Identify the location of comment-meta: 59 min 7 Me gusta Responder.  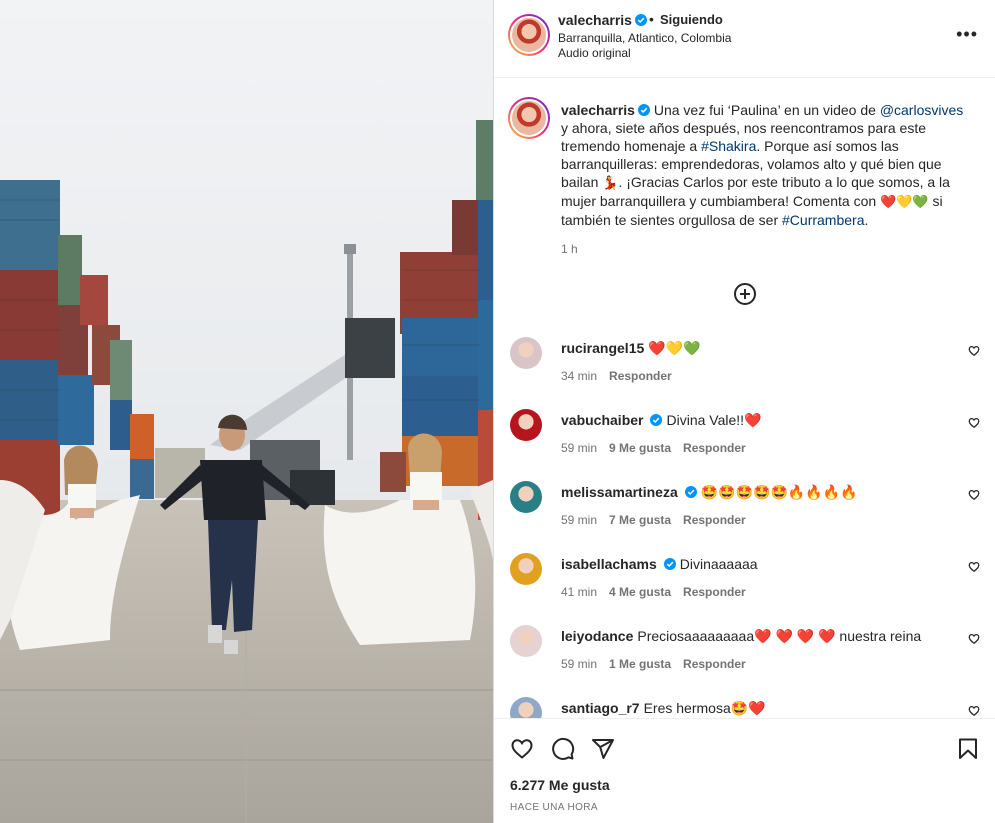
(659, 520).